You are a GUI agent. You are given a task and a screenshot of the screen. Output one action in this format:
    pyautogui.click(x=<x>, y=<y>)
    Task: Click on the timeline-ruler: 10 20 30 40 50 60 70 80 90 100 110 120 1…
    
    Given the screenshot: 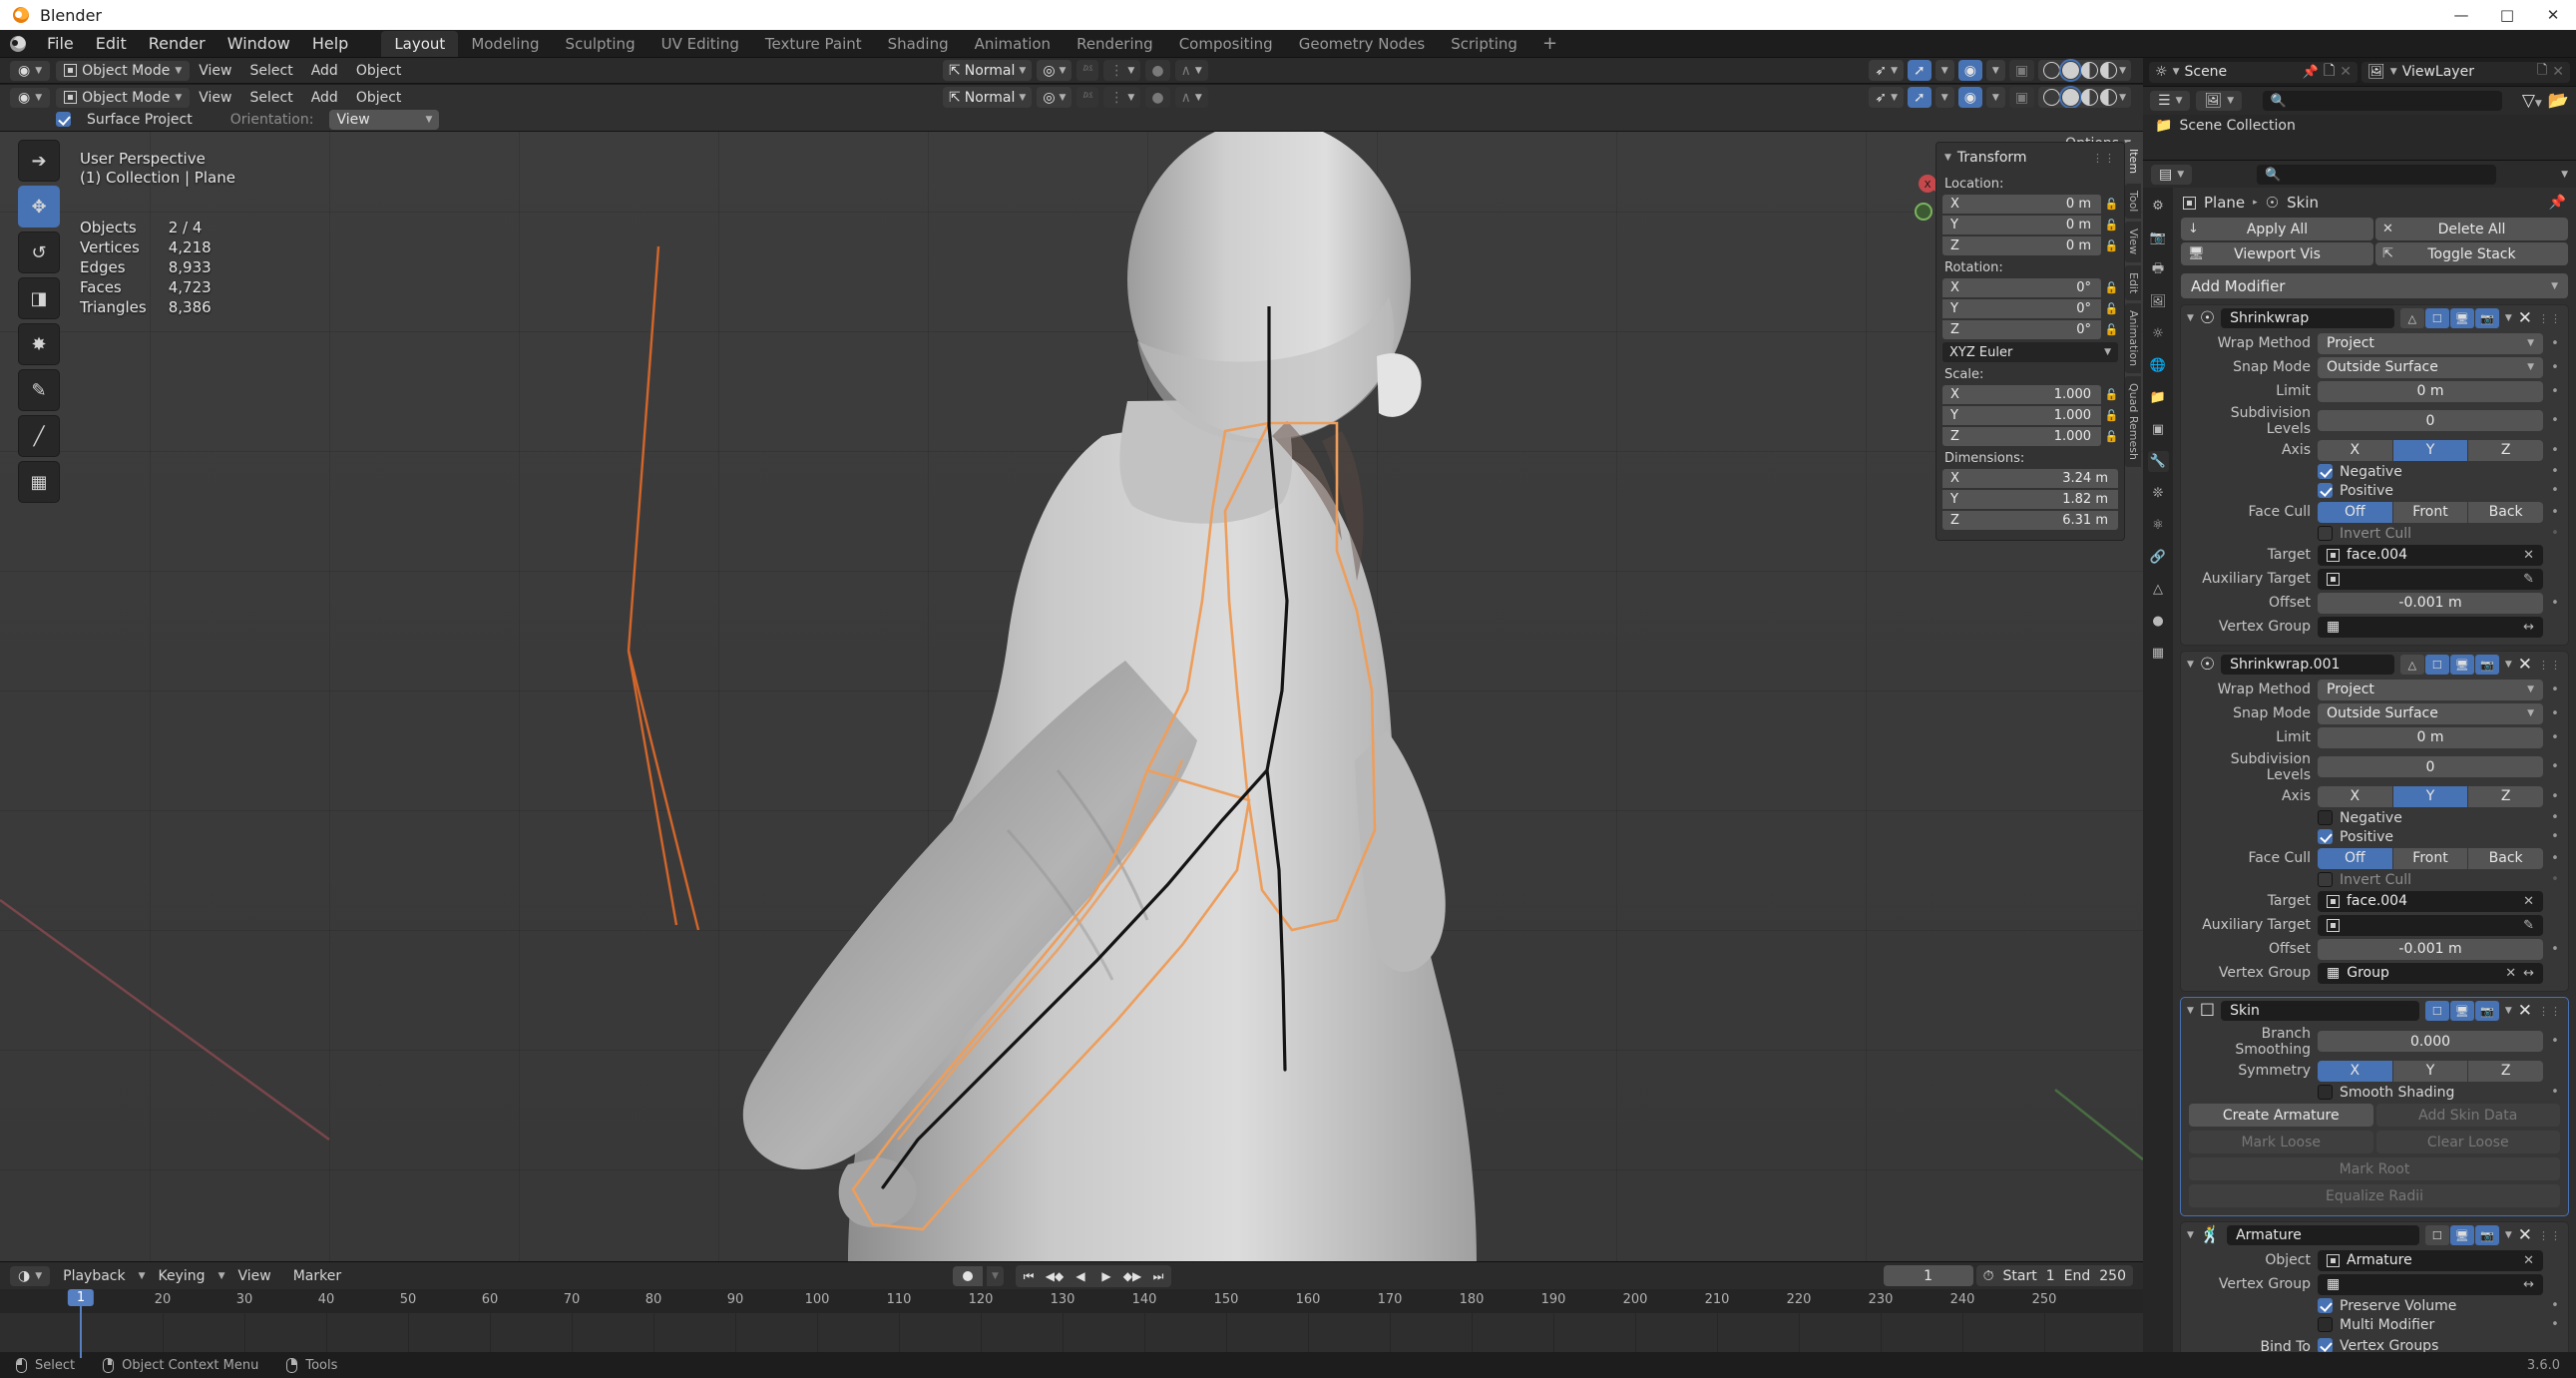 What is the action you would take?
    pyautogui.click(x=1071, y=1301)
    